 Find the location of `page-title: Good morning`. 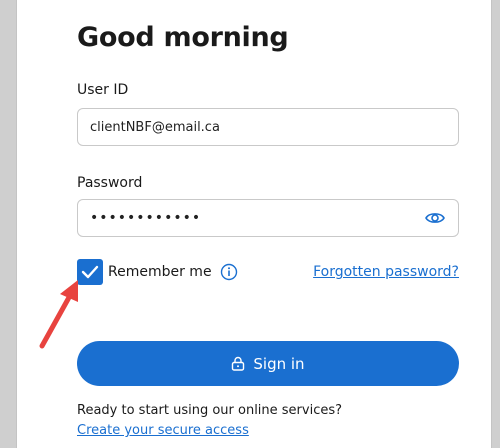

page-title: Good morning is located at coordinates (183, 37).